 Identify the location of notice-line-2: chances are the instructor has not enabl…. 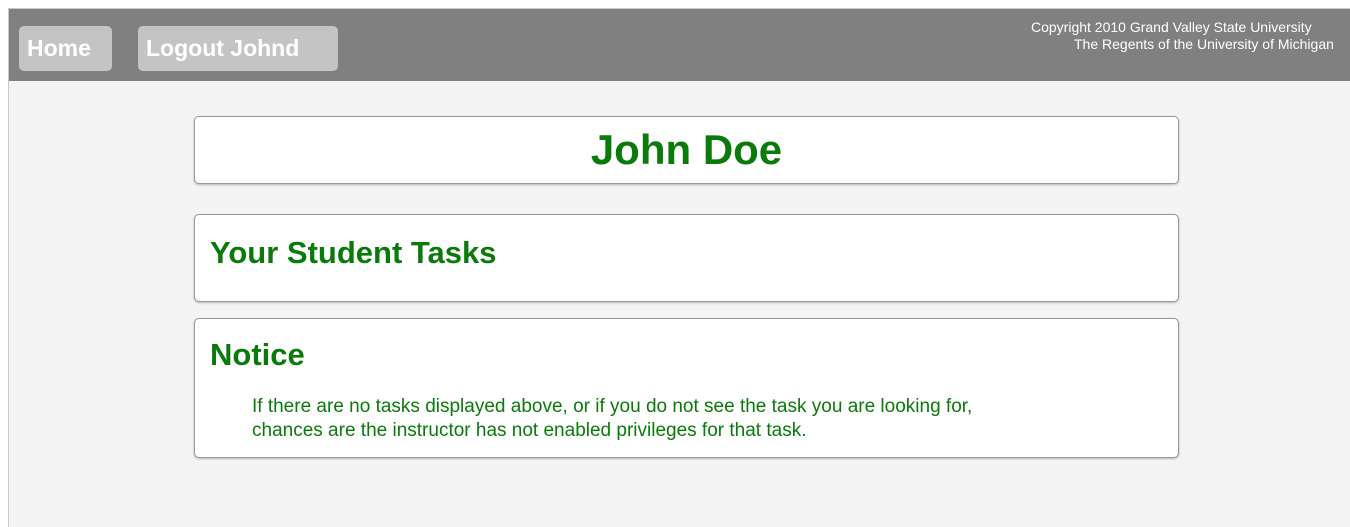
(529, 430).